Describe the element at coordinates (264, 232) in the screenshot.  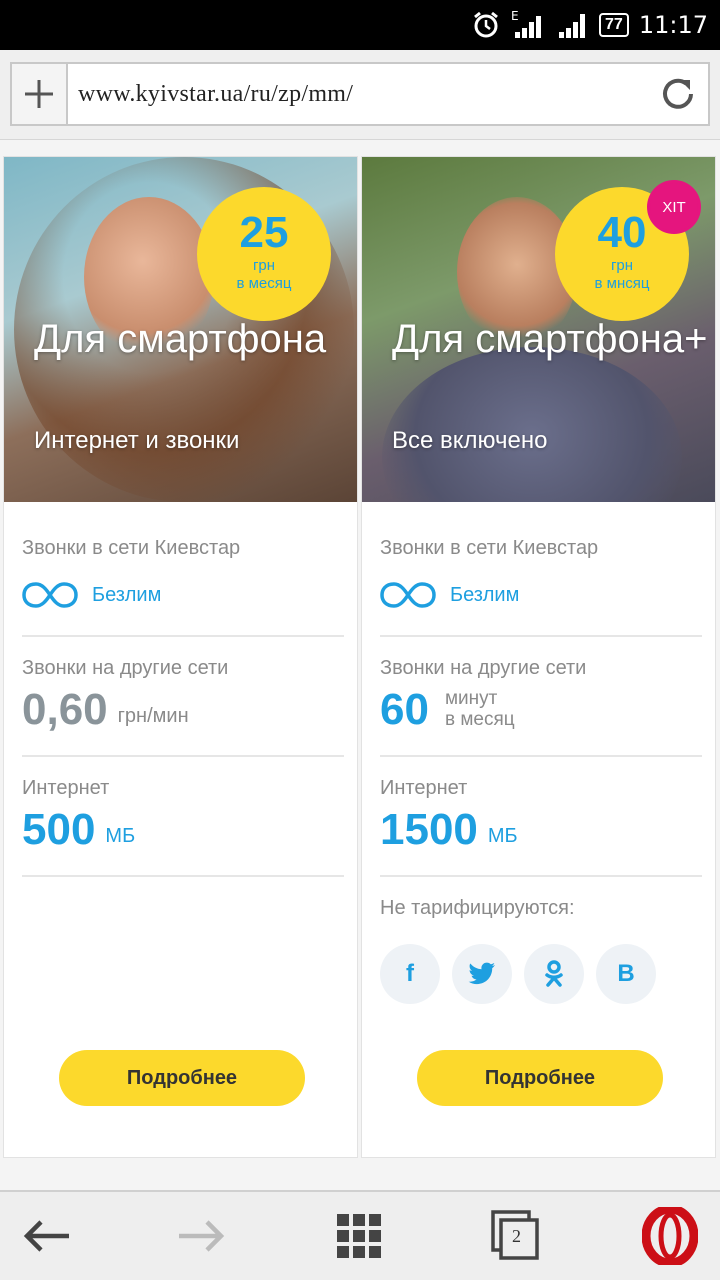
I see `price-value: 25` at that location.